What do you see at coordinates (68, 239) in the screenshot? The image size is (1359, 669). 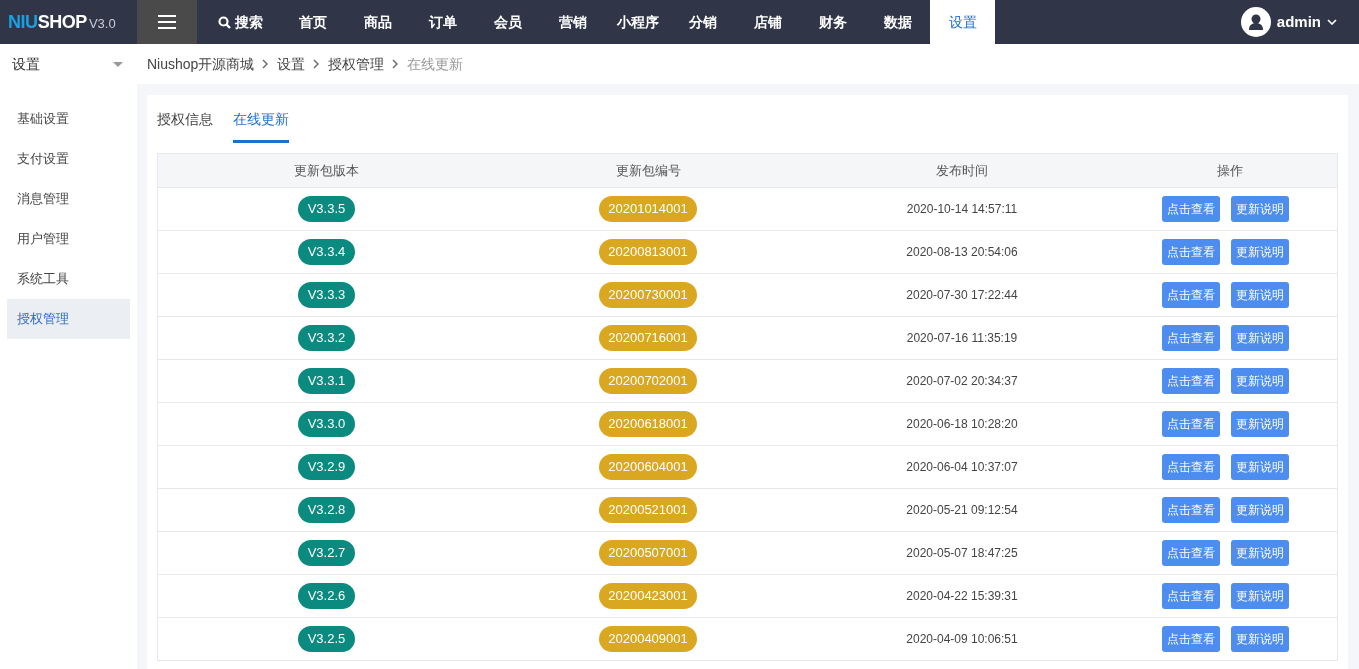 I see `sidebar-item: 用户管理` at bounding box center [68, 239].